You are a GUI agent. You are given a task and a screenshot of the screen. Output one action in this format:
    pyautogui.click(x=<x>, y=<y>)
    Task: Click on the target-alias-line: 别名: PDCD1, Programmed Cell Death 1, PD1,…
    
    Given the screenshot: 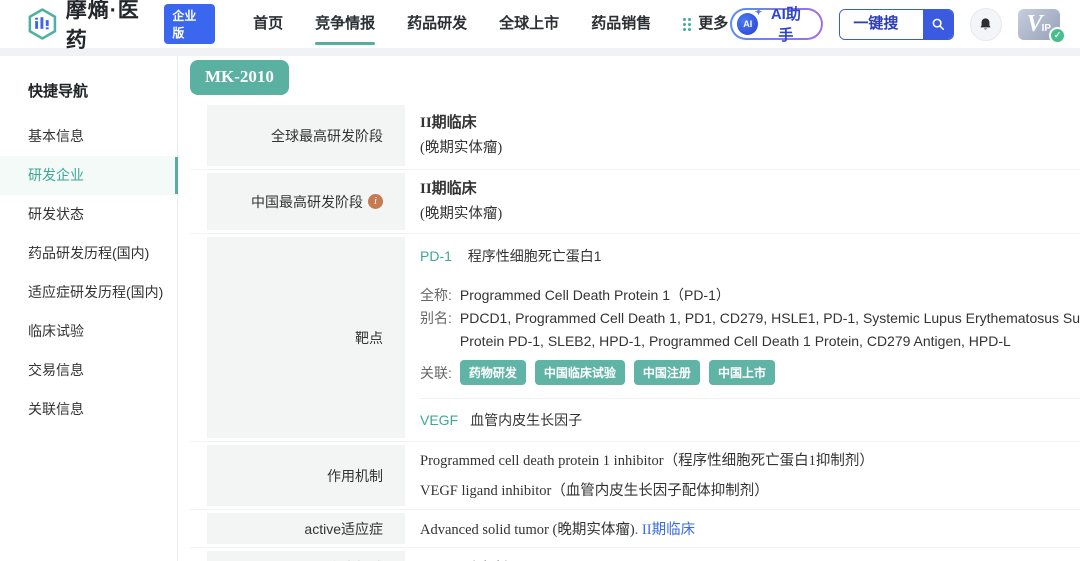 What is the action you would take?
    pyautogui.click(x=750, y=330)
    